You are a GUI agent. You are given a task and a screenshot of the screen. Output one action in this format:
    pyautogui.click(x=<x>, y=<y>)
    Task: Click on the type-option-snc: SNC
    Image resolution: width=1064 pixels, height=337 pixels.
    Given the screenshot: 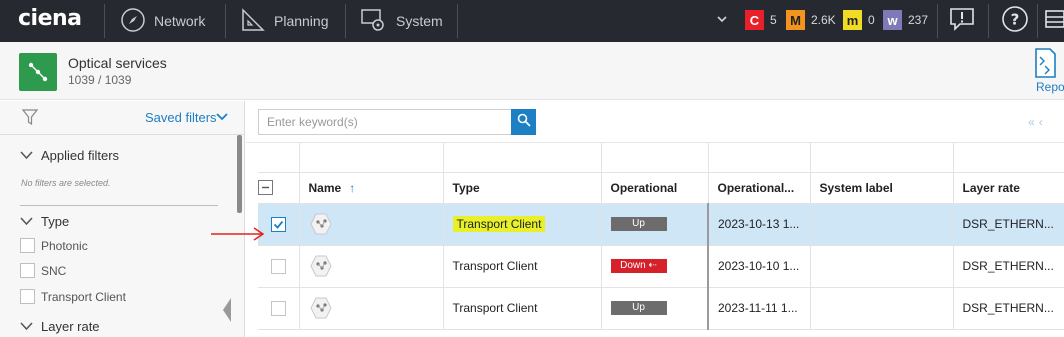 What is the action you would take?
    pyautogui.click(x=43, y=270)
    